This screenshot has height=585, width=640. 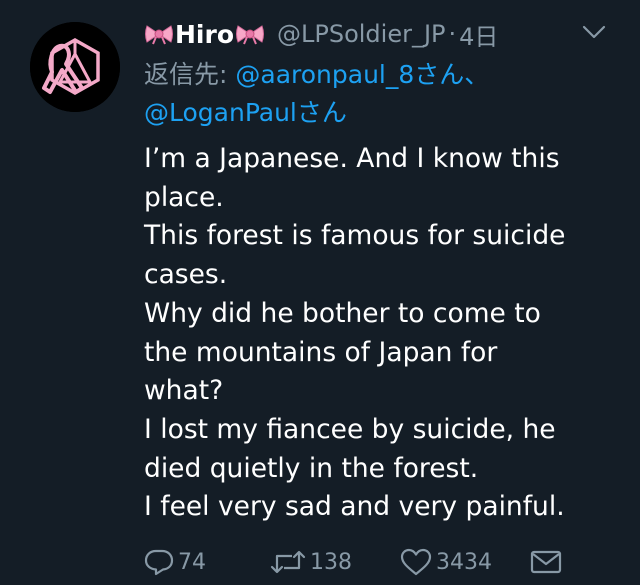 What do you see at coordinates (478, 34) in the screenshot?
I see `tweet-timestamp: 4日` at bounding box center [478, 34].